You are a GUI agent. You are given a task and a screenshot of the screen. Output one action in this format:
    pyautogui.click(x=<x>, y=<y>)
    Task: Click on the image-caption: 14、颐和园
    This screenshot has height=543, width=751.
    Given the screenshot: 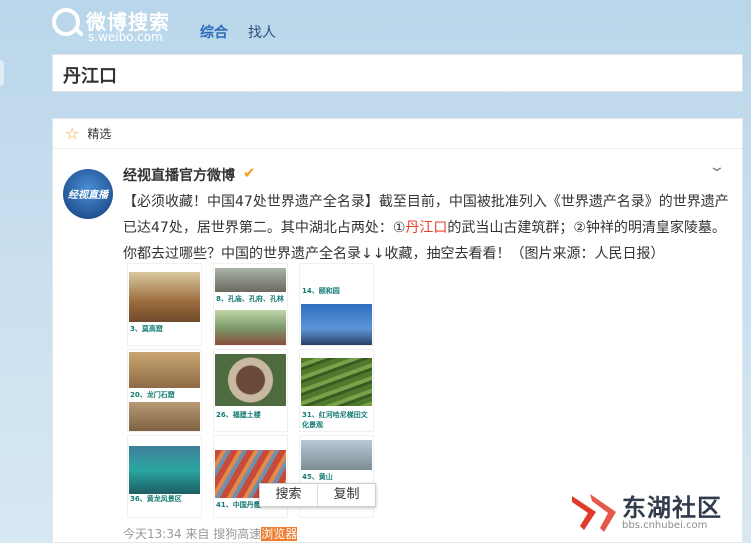 What is the action you would take?
    pyautogui.click(x=321, y=291)
    